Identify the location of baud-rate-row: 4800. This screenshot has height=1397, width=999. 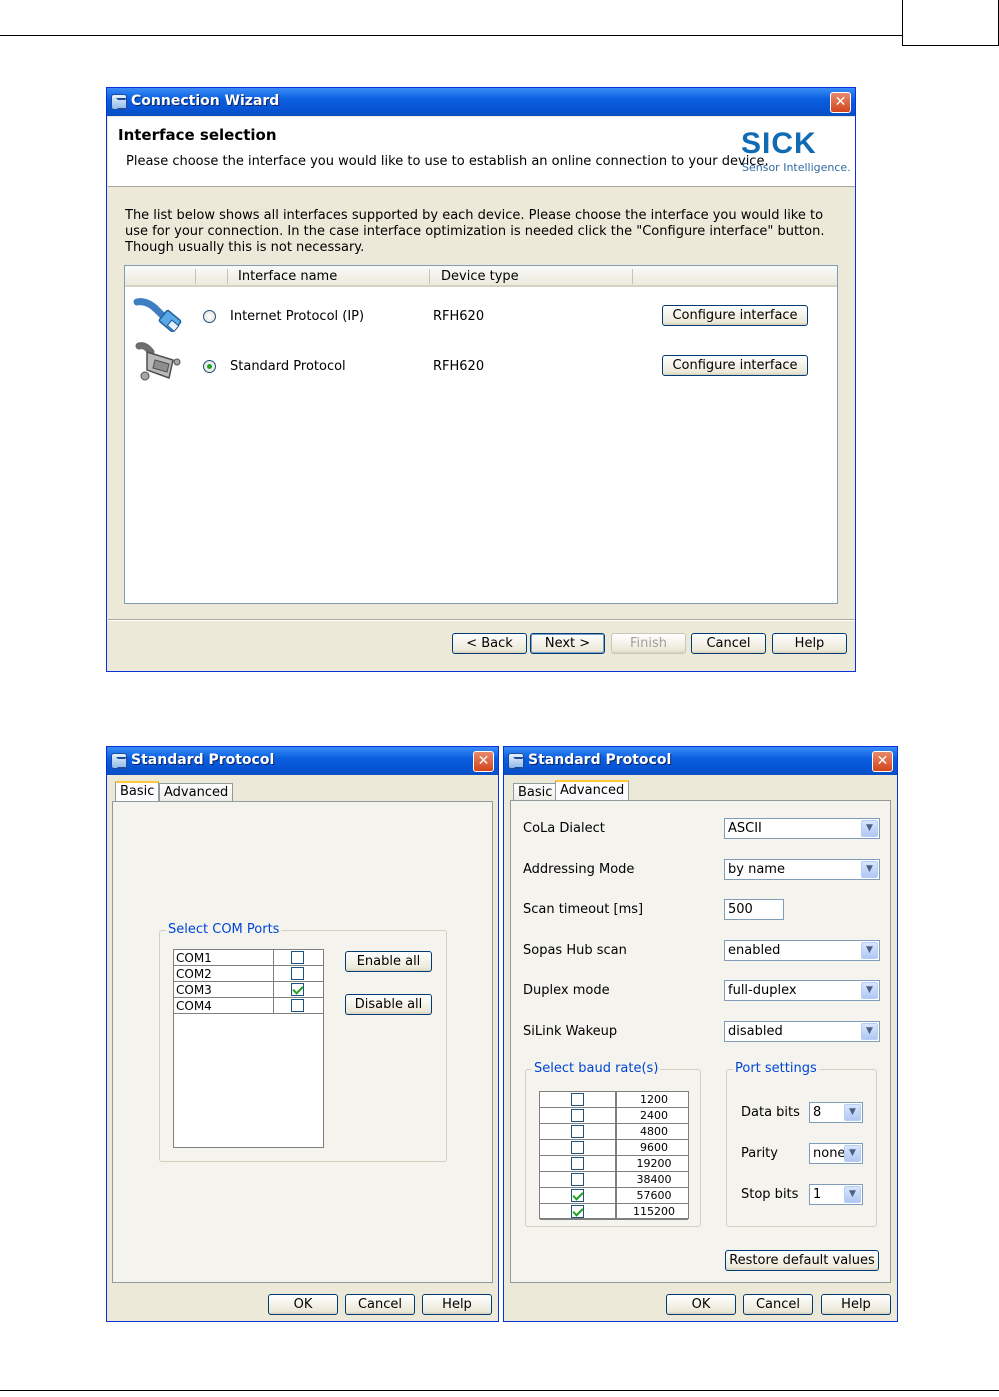
(614, 1132).